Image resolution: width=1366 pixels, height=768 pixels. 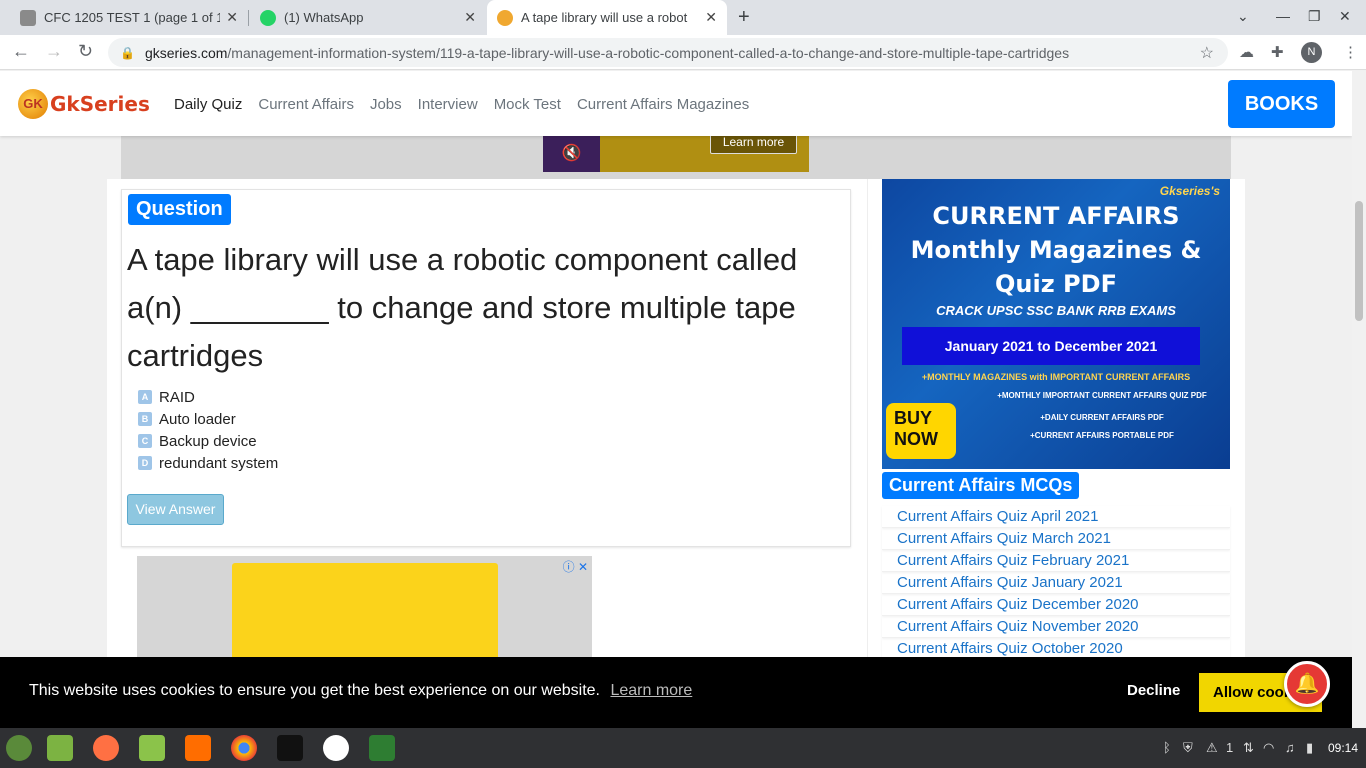 I want to click on terminal-icon, so click(x=290, y=748).